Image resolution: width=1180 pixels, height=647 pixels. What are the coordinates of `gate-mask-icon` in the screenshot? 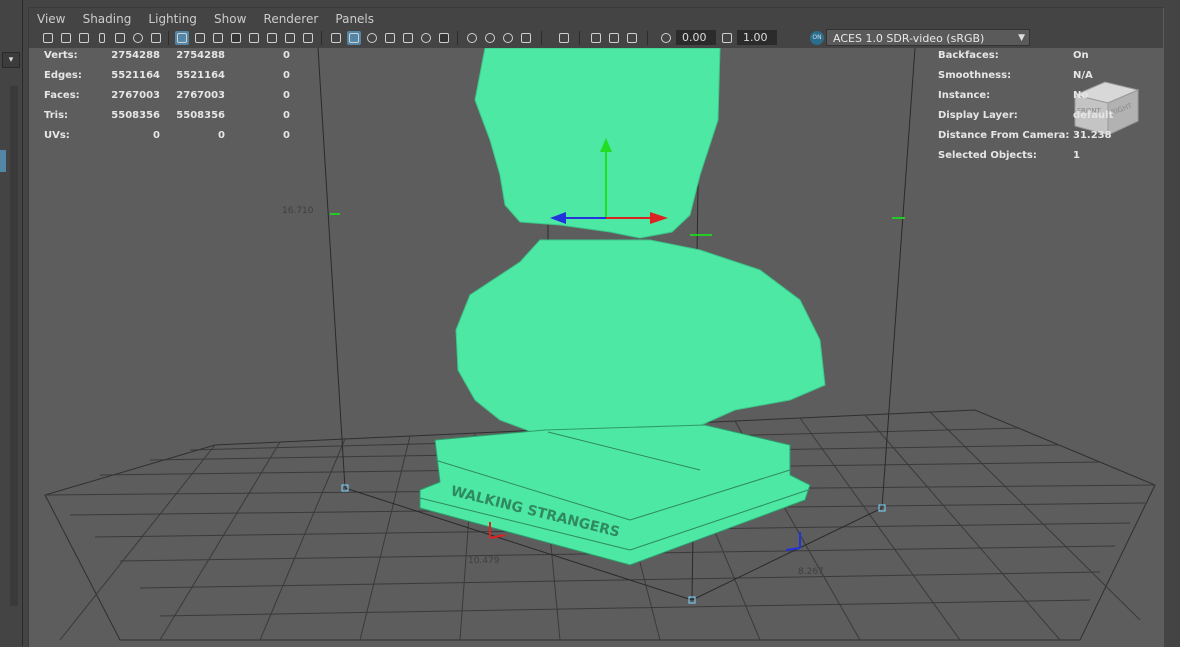 It's located at (236, 38).